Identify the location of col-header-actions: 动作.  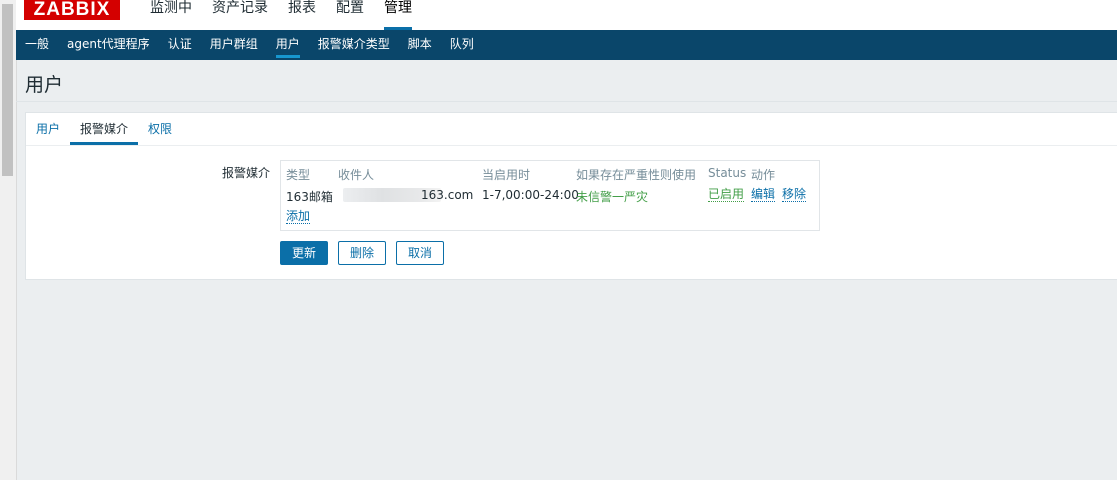
(763, 175).